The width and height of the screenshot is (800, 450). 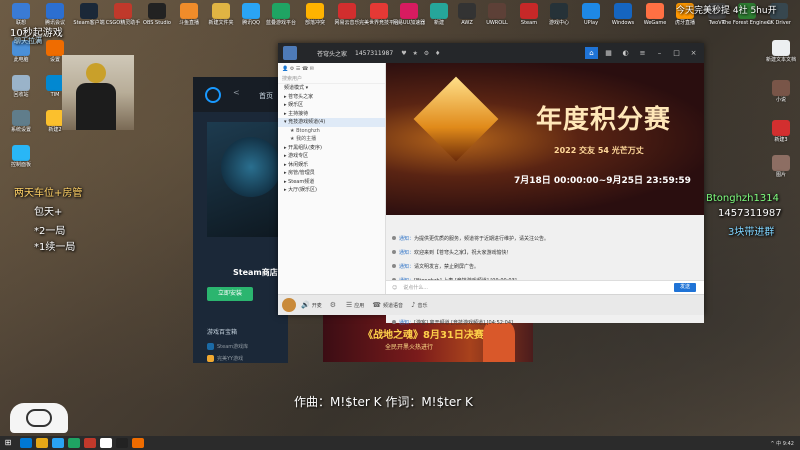 I want to click on desktop-icon: 小说, so click(x=781, y=91).